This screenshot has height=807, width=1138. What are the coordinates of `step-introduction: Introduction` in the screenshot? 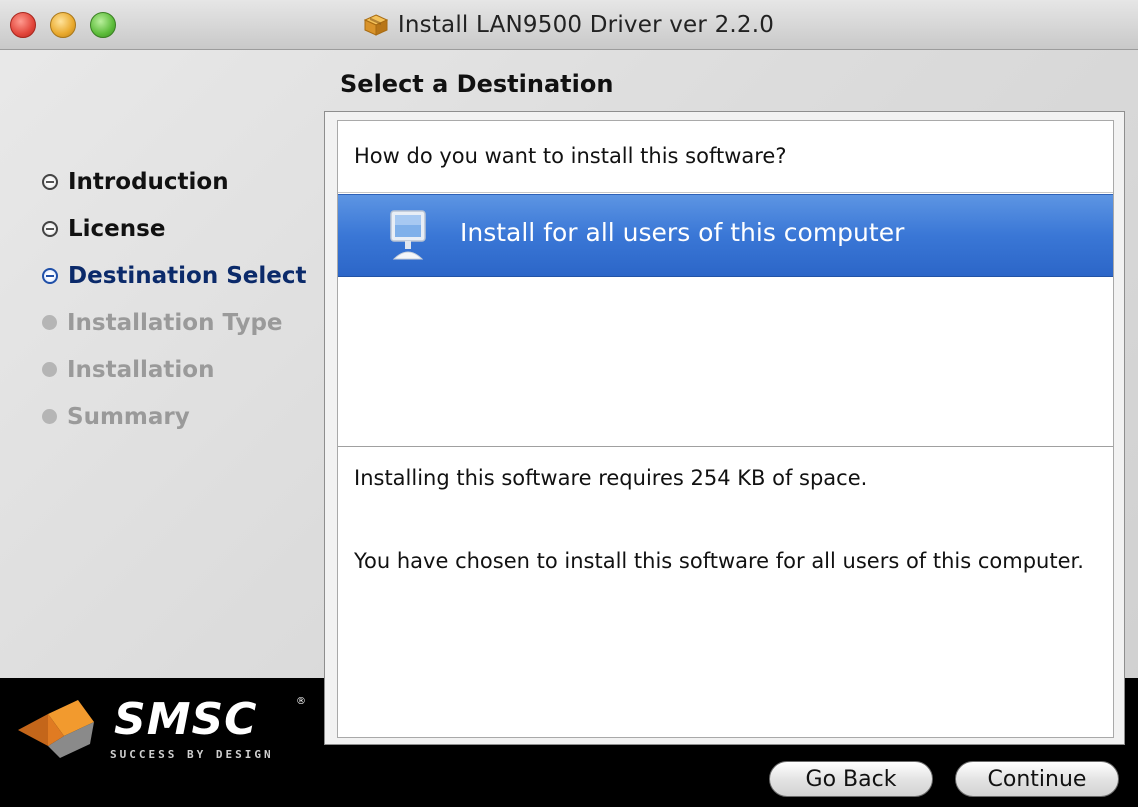 It's located at (182, 181).